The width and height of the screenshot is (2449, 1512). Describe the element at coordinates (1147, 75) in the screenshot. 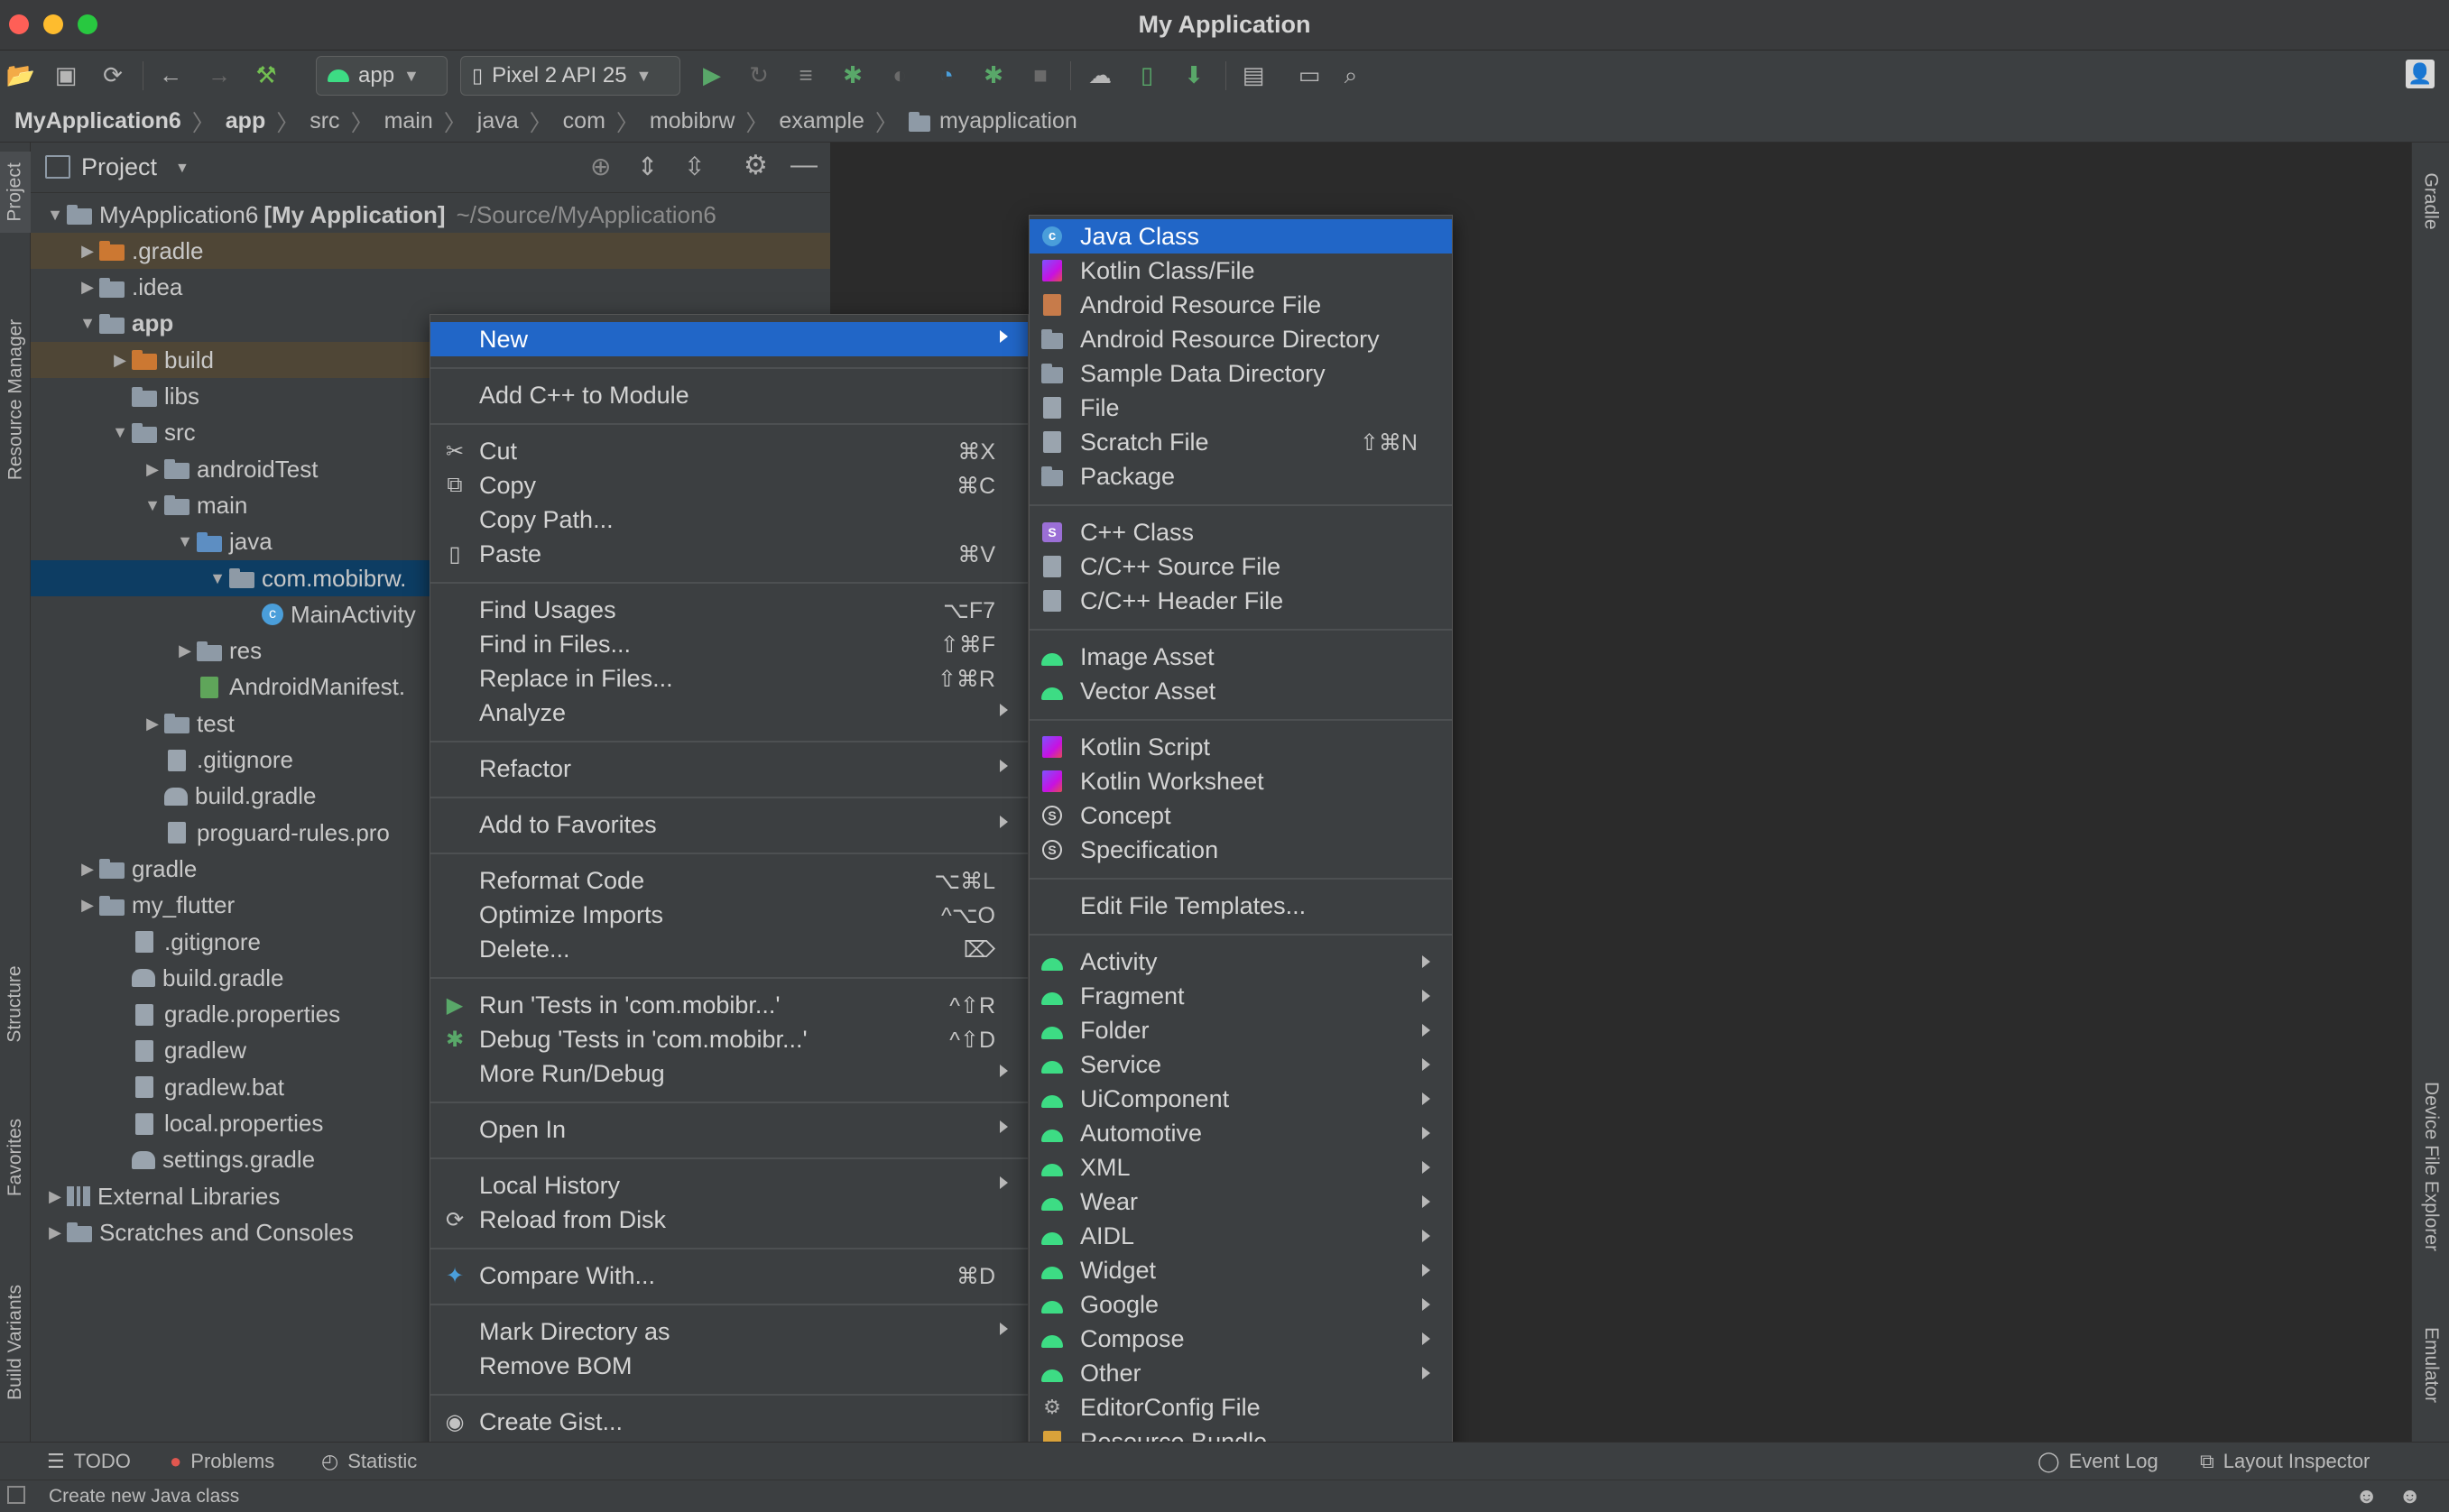

I see `avd-manager-icon: ▯` at that location.